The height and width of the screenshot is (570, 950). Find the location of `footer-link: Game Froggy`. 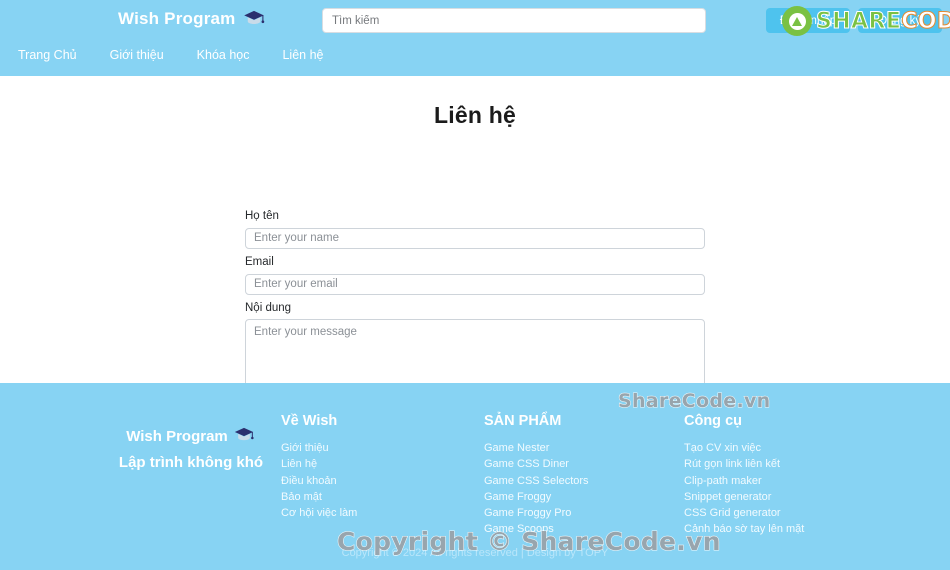

footer-link: Game Froggy is located at coordinates (536, 497).